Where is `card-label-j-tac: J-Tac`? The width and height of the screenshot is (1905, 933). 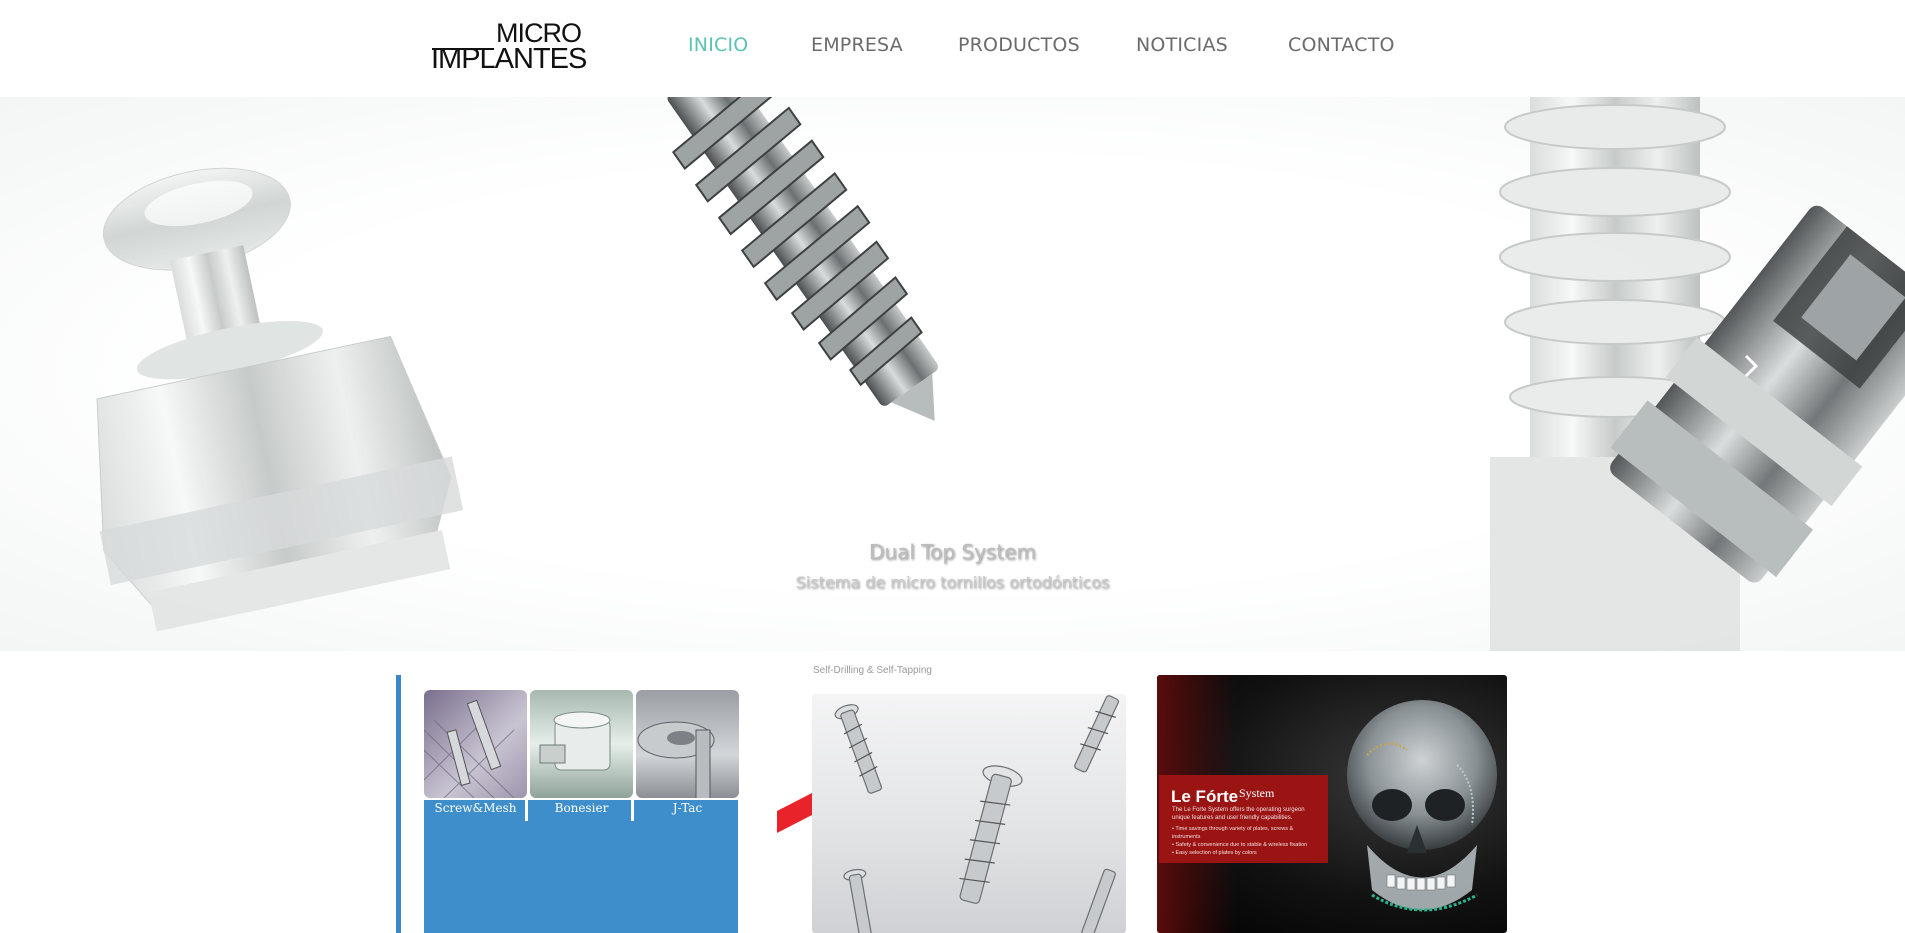 card-label-j-tac: J-Tac is located at coordinates (687, 808).